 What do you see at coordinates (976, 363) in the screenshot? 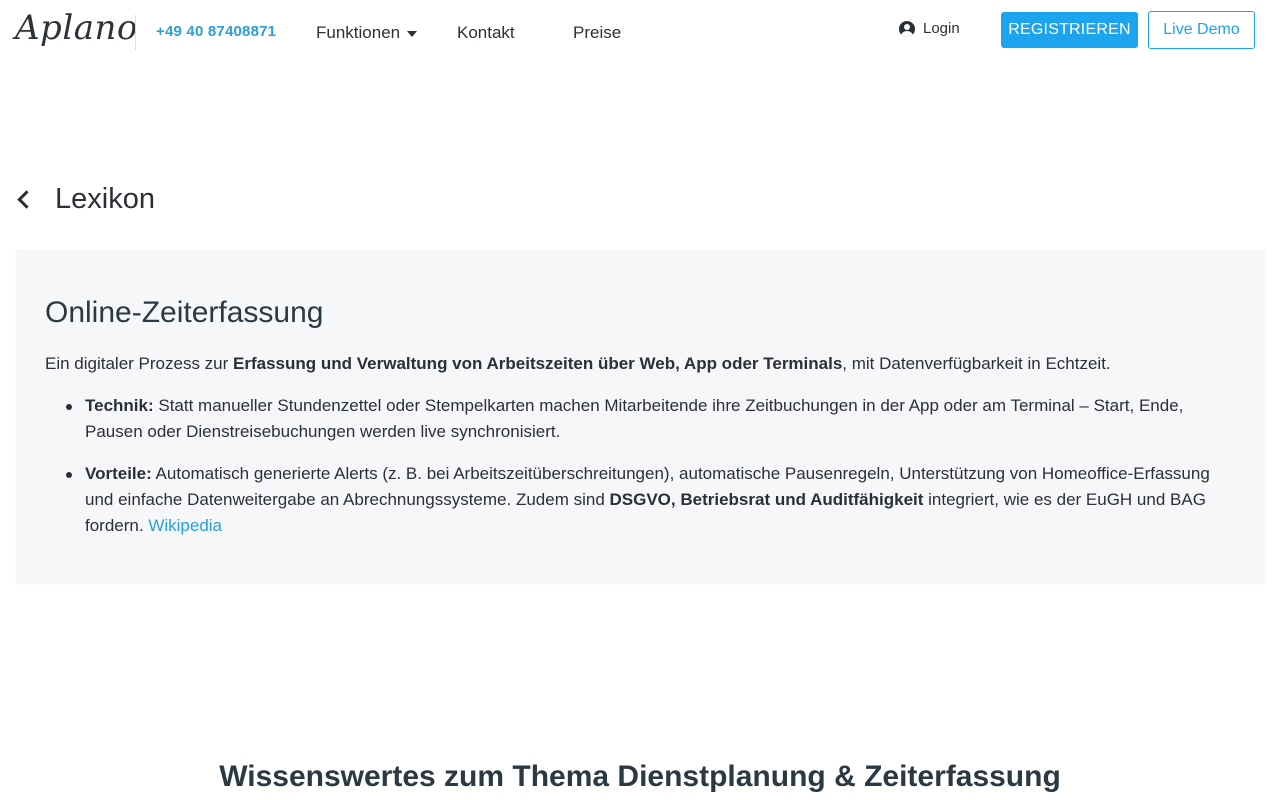
I see `intro-text-end: , mit Datenverfügbarkeit in Echtzeit.` at bounding box center [976, 363].